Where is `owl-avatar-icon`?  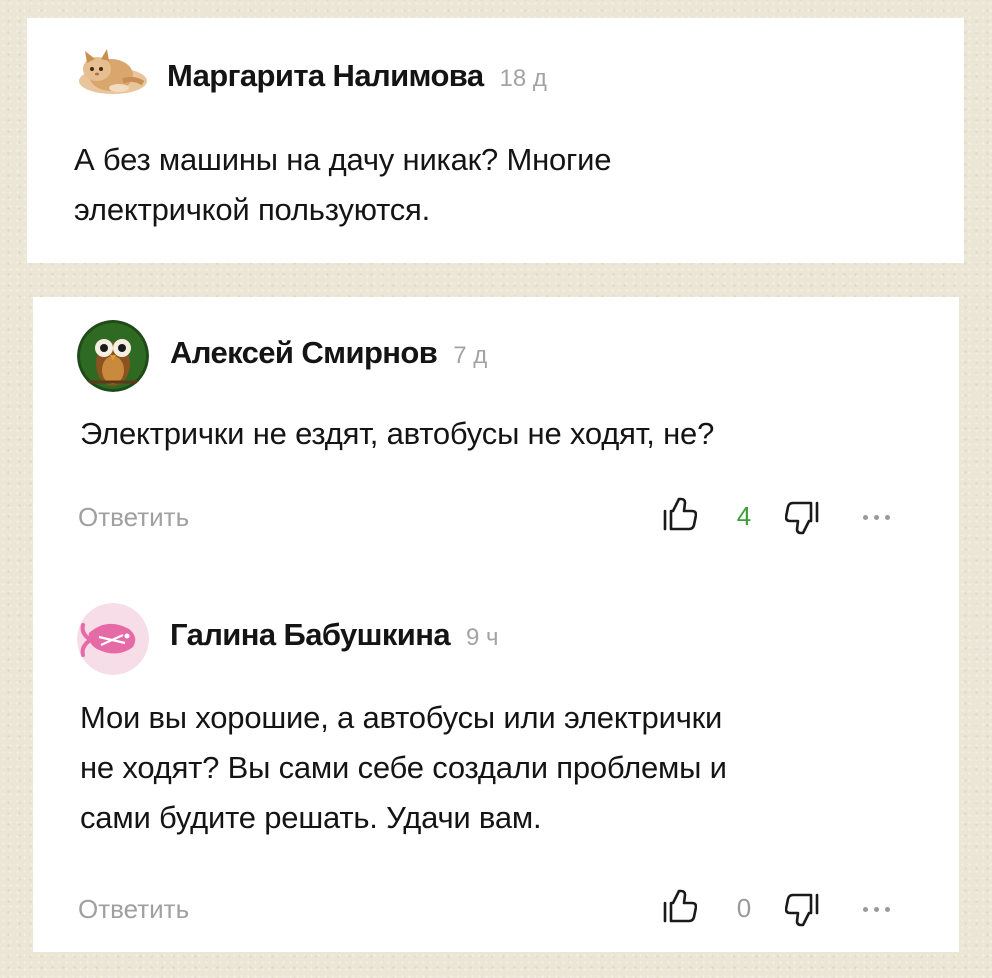 owl-avatar-icon is located at coordinates (113, 356).